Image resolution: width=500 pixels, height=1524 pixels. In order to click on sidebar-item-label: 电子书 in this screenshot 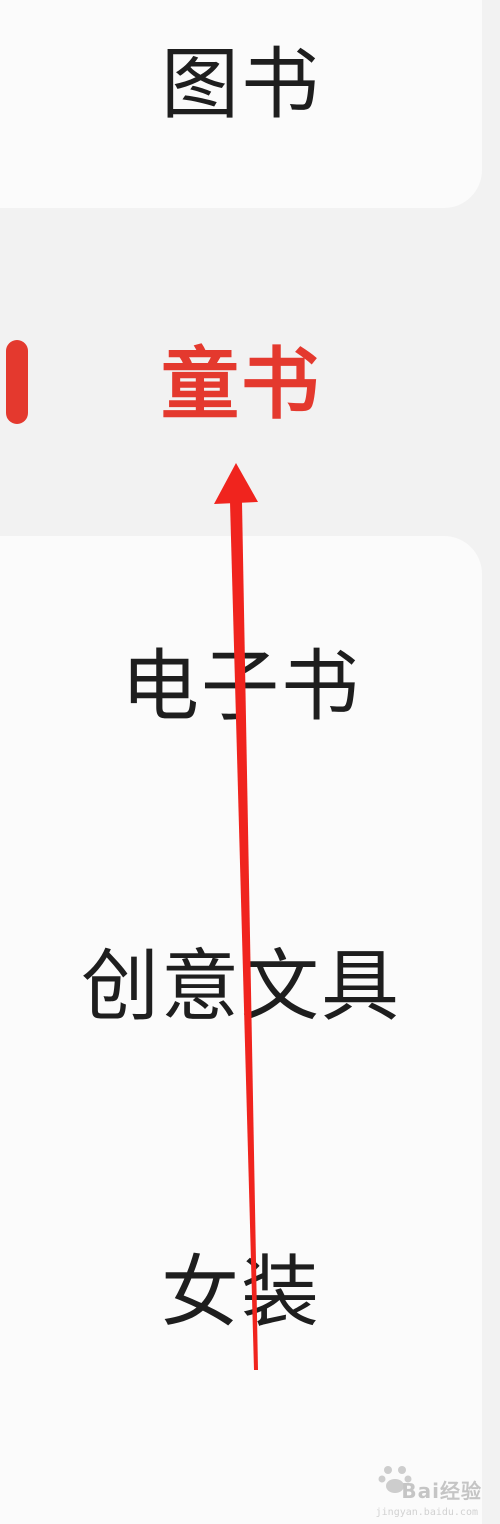, I will do `click(240, 687)`.